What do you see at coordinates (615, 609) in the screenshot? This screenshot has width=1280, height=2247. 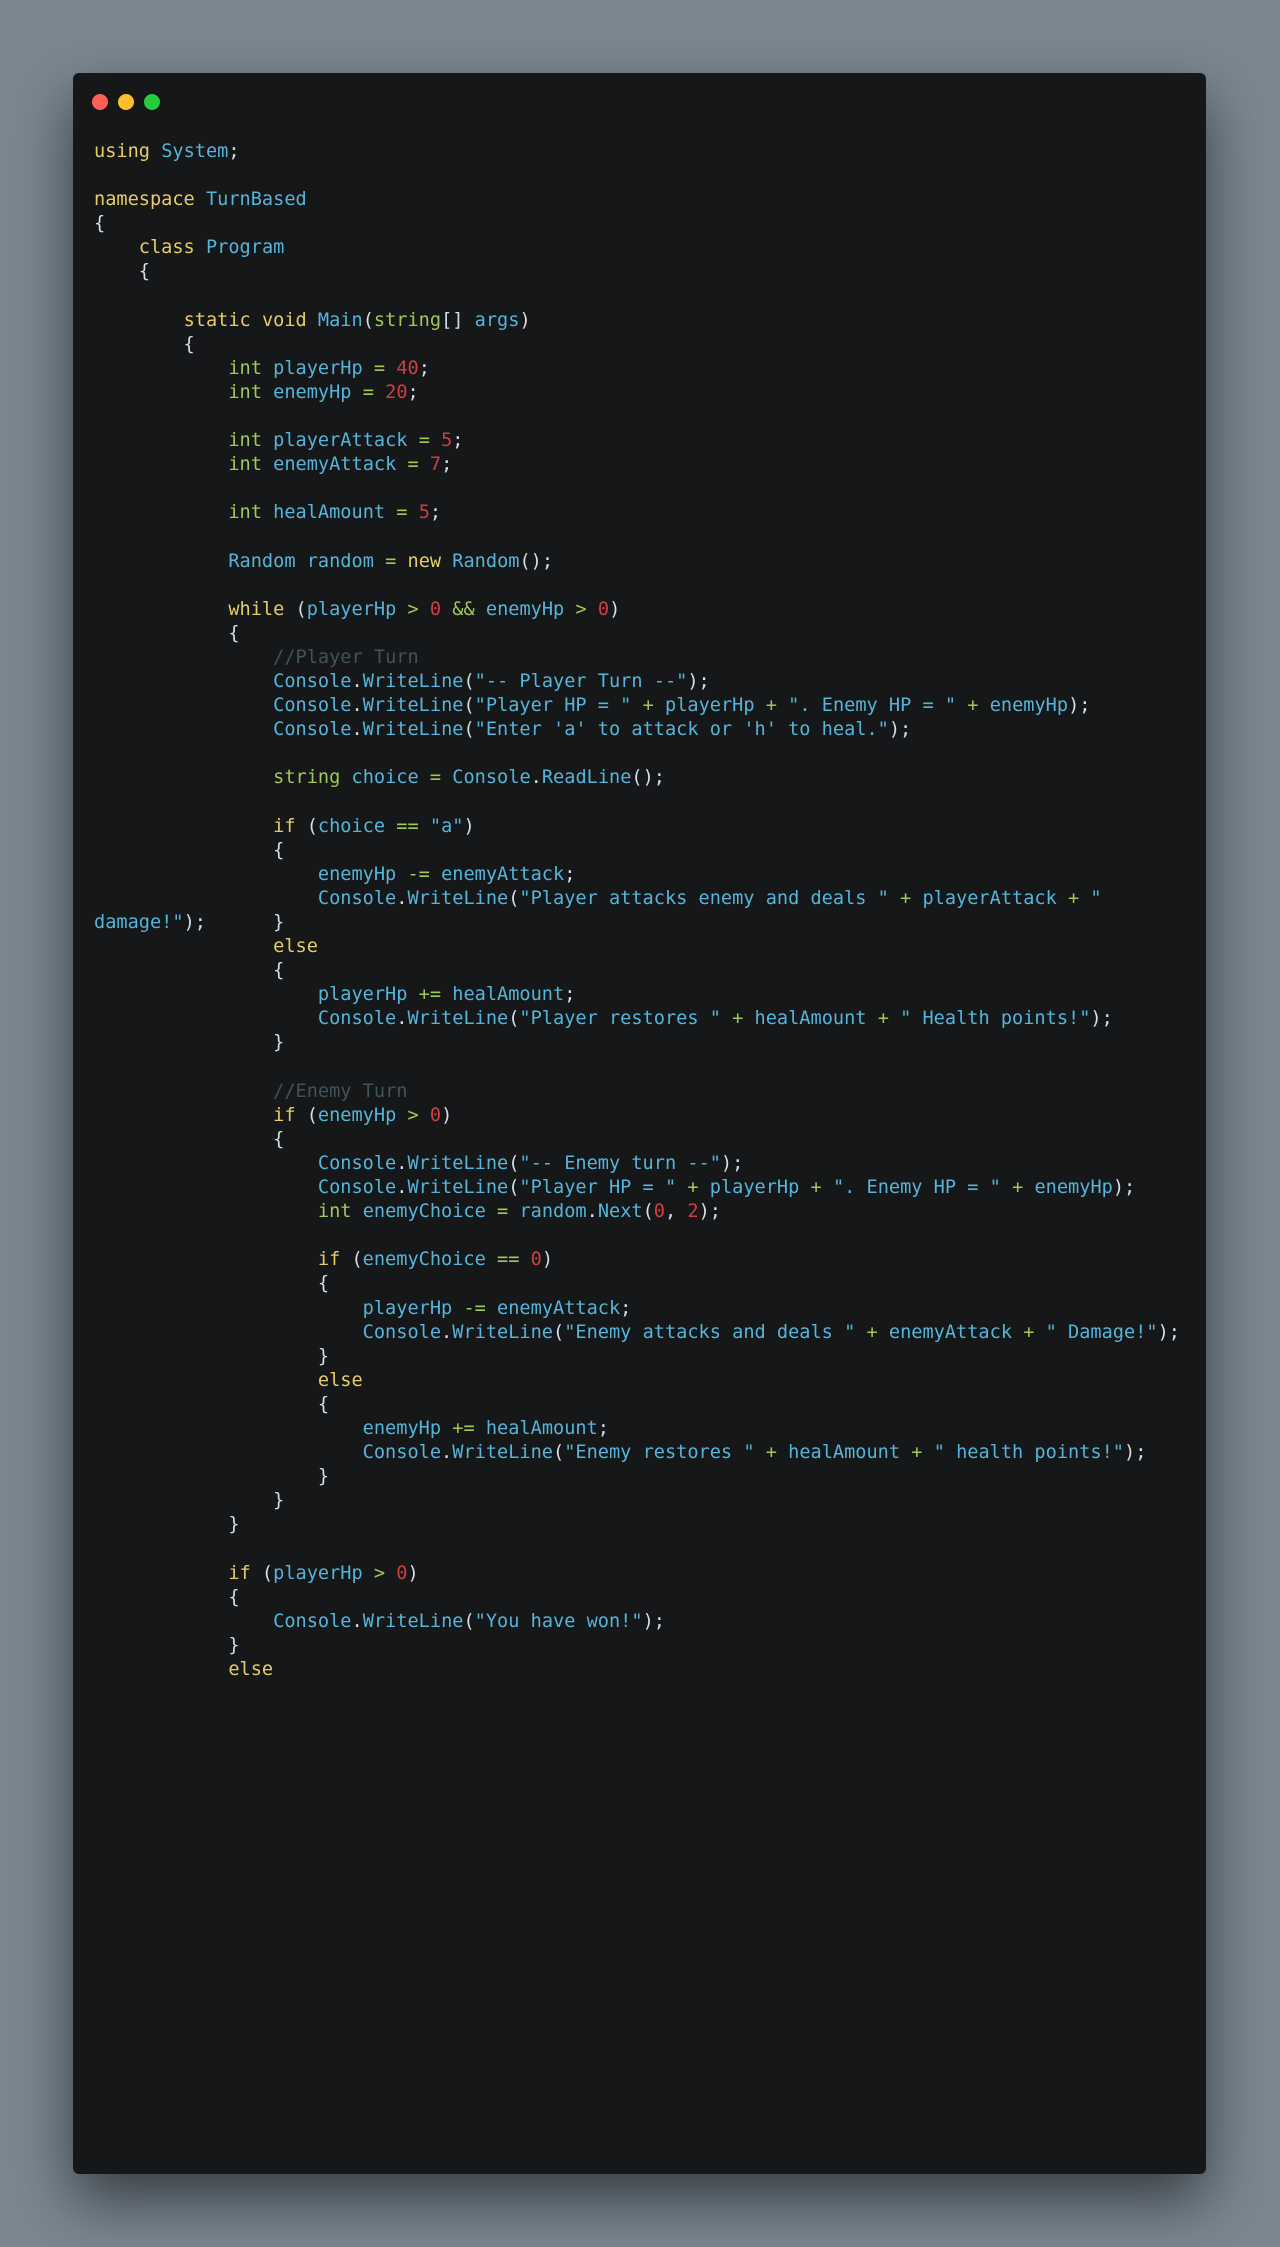 I see `code-token: )` at bounding box center [615, 609].